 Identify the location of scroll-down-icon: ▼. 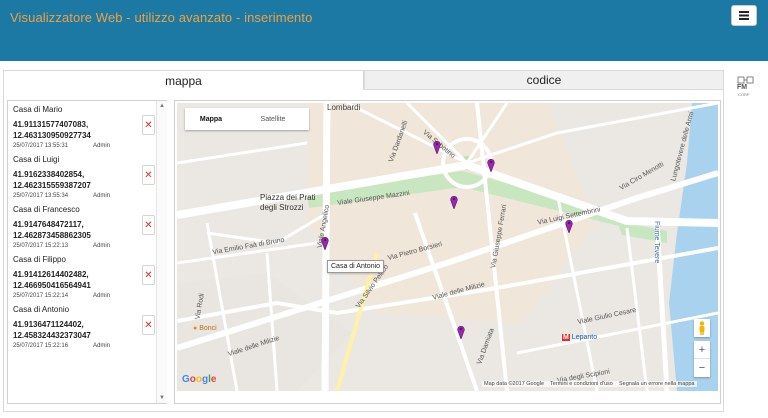
(162, 398).